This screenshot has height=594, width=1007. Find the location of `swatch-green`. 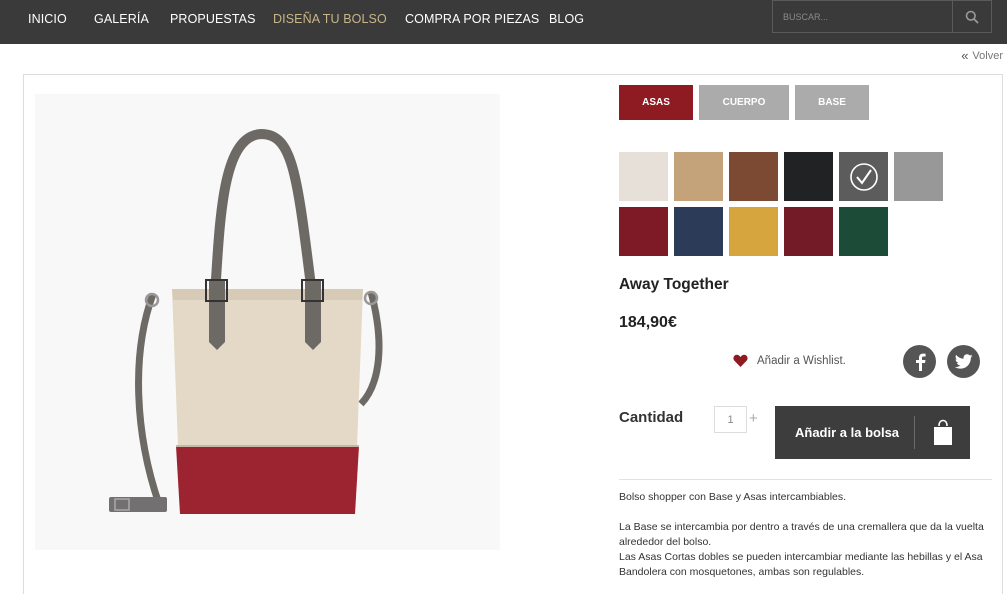

swatch-green is located at coordinates (863, 231).